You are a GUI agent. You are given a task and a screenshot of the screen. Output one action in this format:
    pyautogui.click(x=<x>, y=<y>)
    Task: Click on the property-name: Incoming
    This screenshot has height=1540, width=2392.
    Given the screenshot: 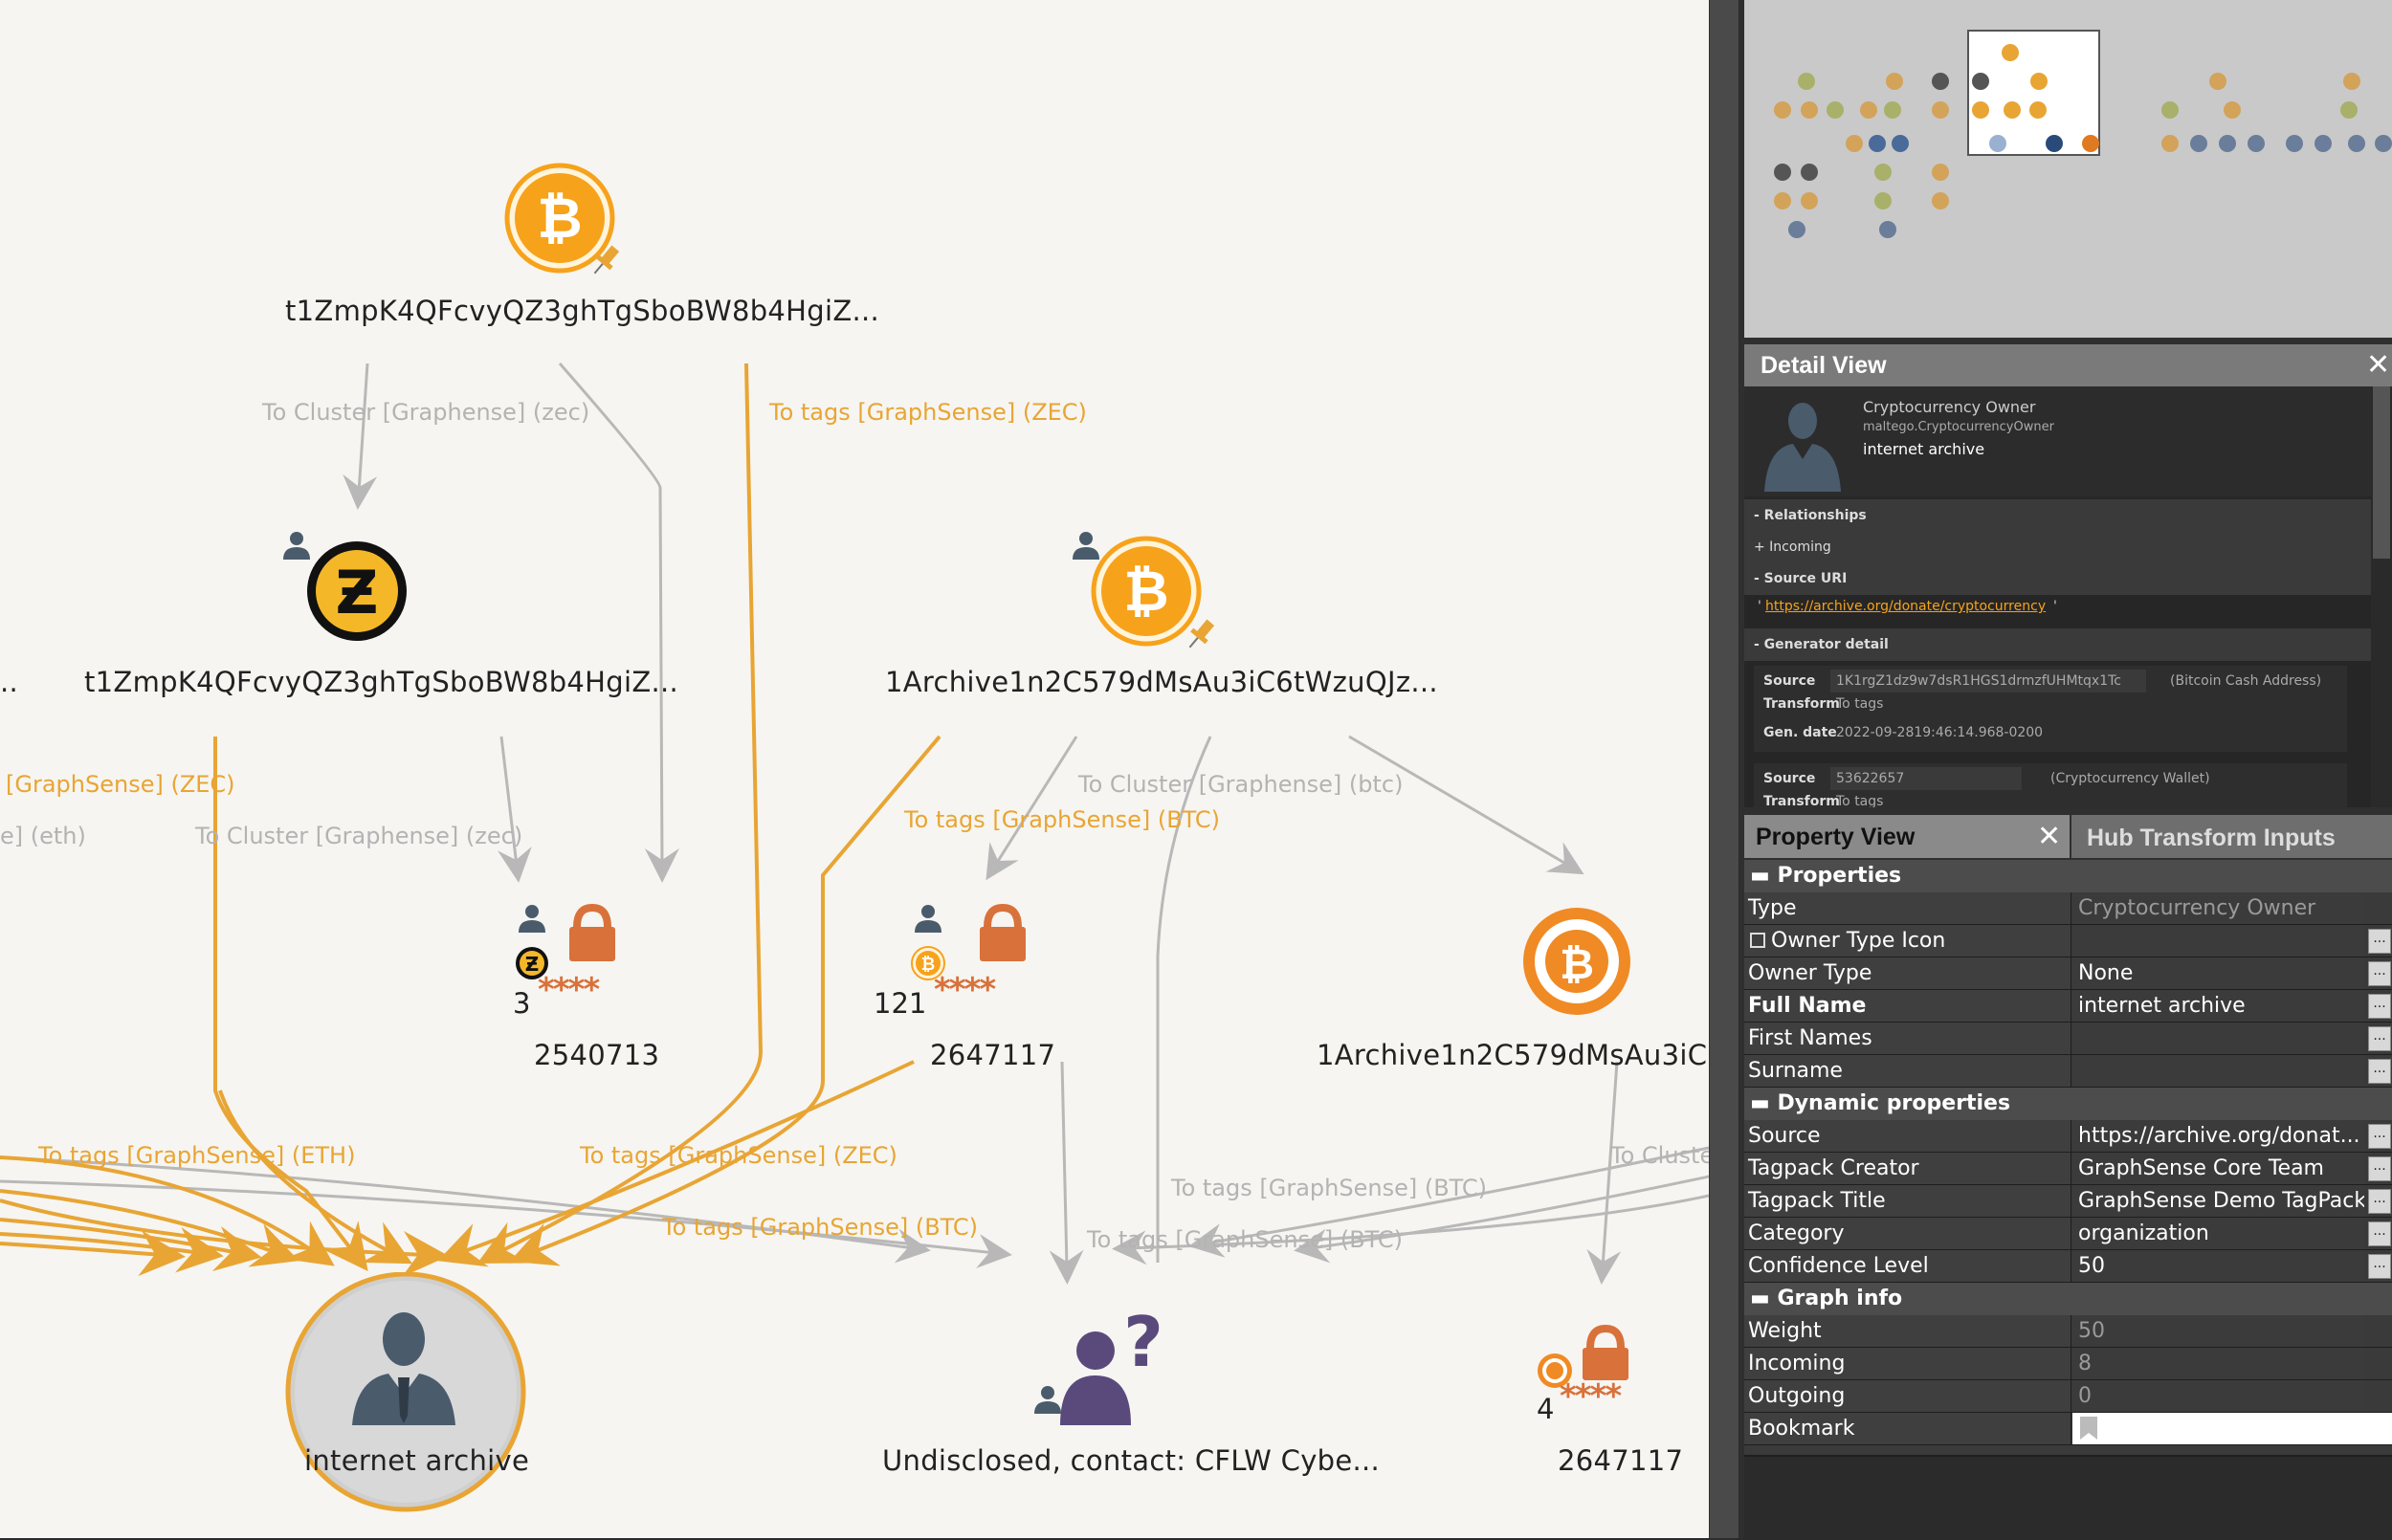 What is the action you would take?
    pyautogui.click(x=1908, y=1363)
    